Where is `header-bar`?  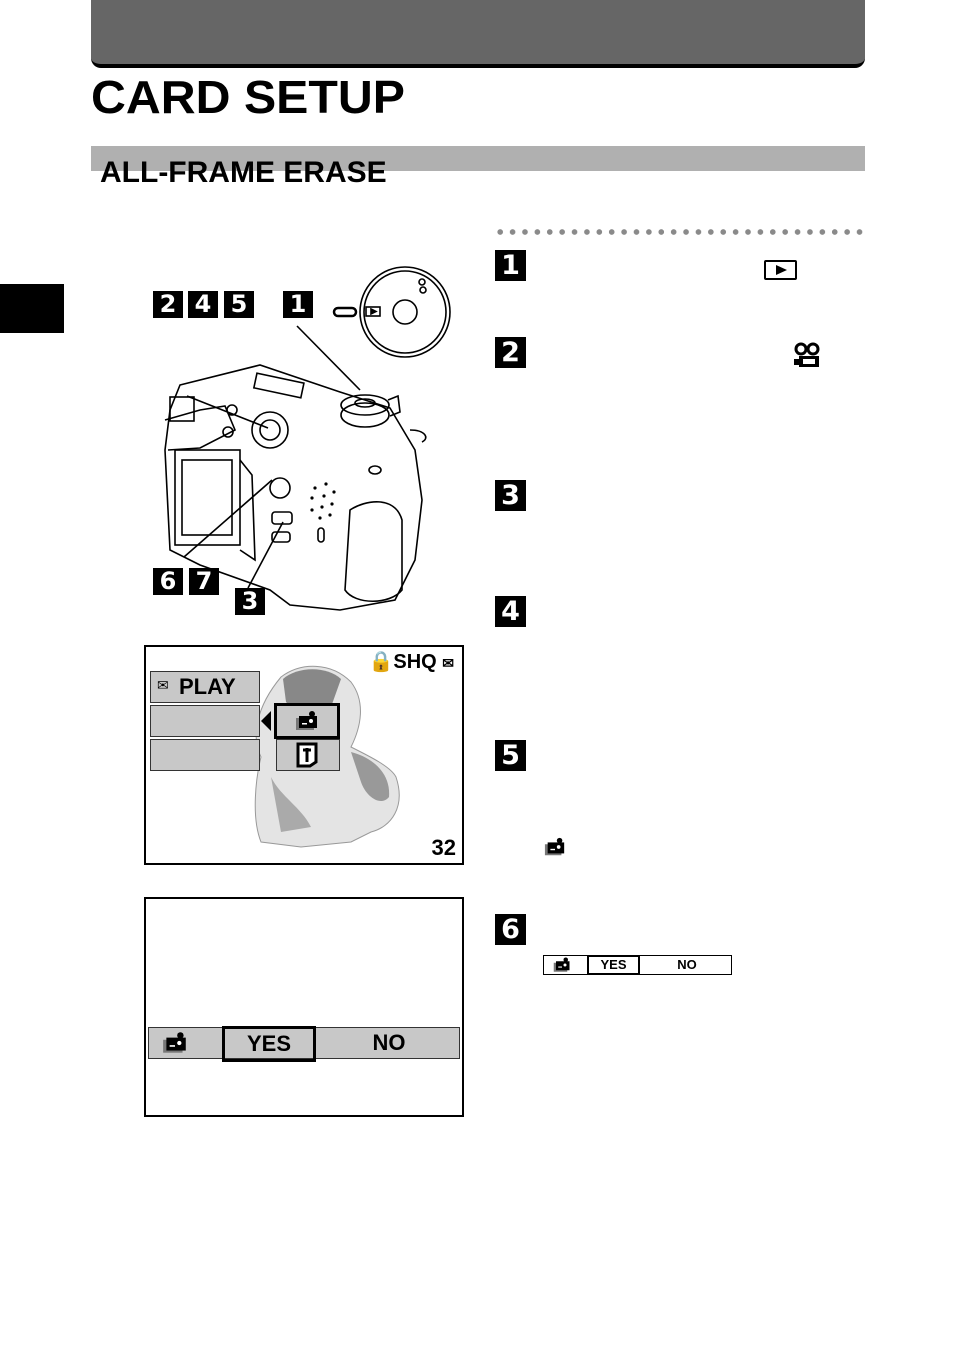 header-bar is located at coordinates (478, 34).